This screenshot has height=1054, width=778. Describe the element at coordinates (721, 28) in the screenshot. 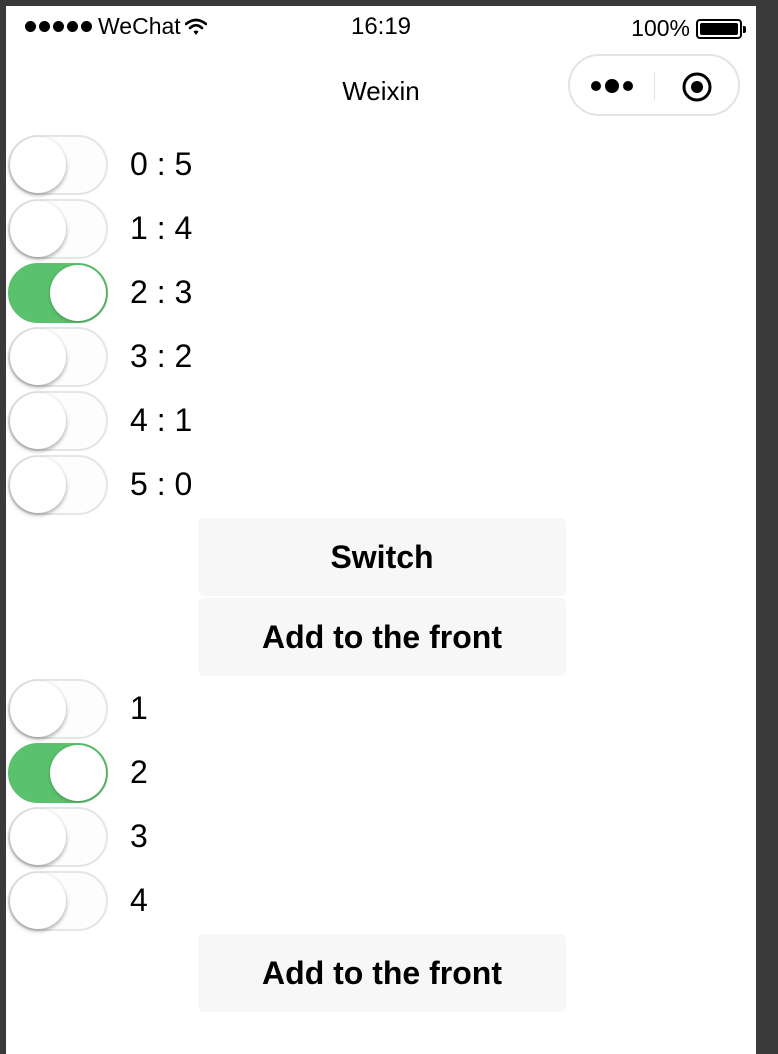

I see `battery-icon` at that location.